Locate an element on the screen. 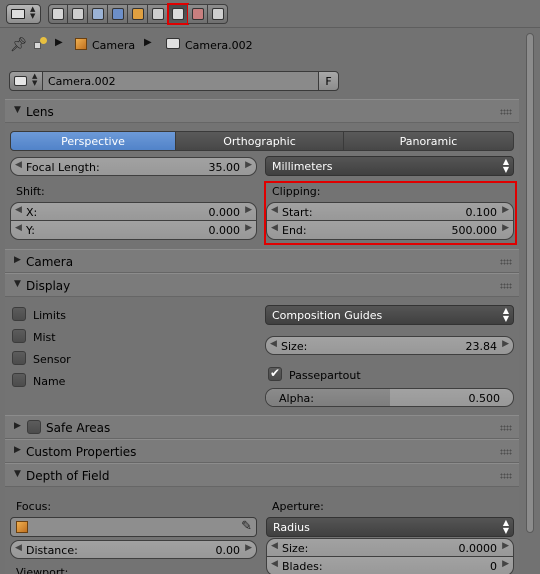  limits-checkbox is located at coordinates (19, 314).